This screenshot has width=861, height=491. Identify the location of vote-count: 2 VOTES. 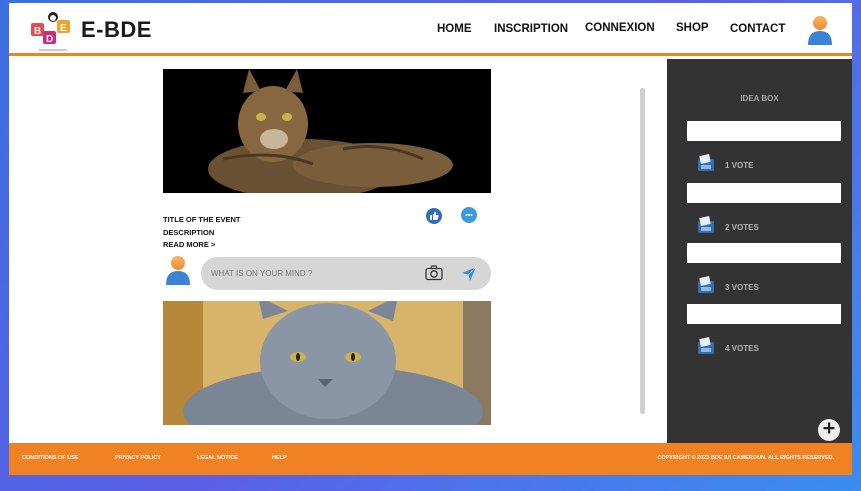
(742, 227).